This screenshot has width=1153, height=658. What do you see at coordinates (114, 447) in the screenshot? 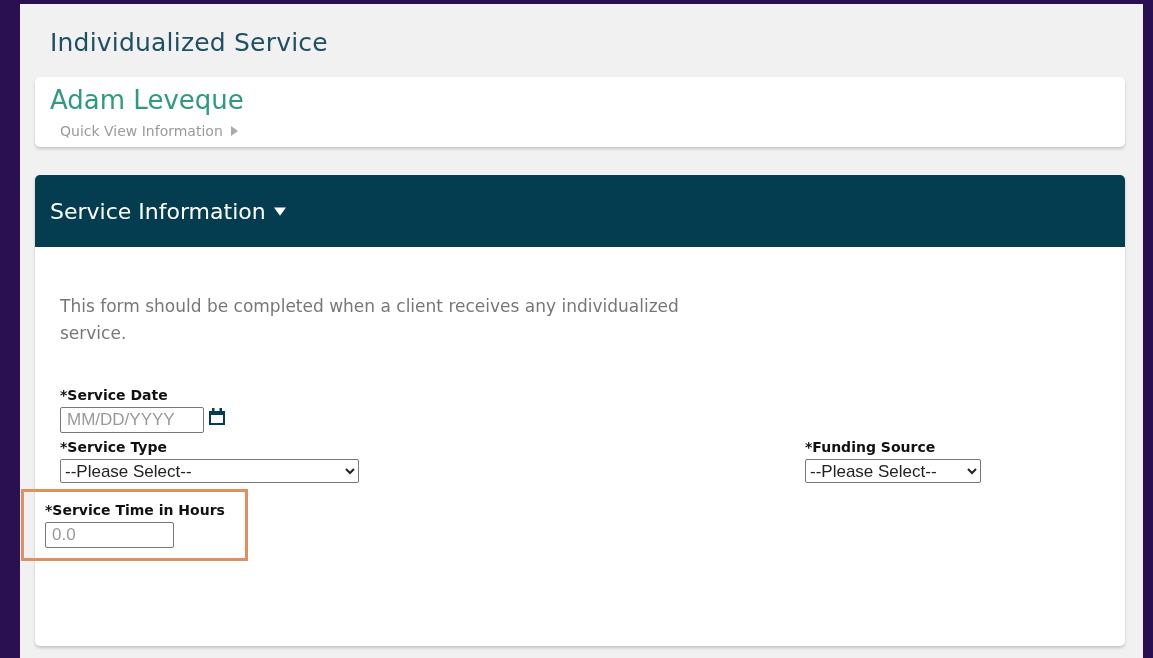
I see `field-label: *Service Type` at bounding box center [114, 447].